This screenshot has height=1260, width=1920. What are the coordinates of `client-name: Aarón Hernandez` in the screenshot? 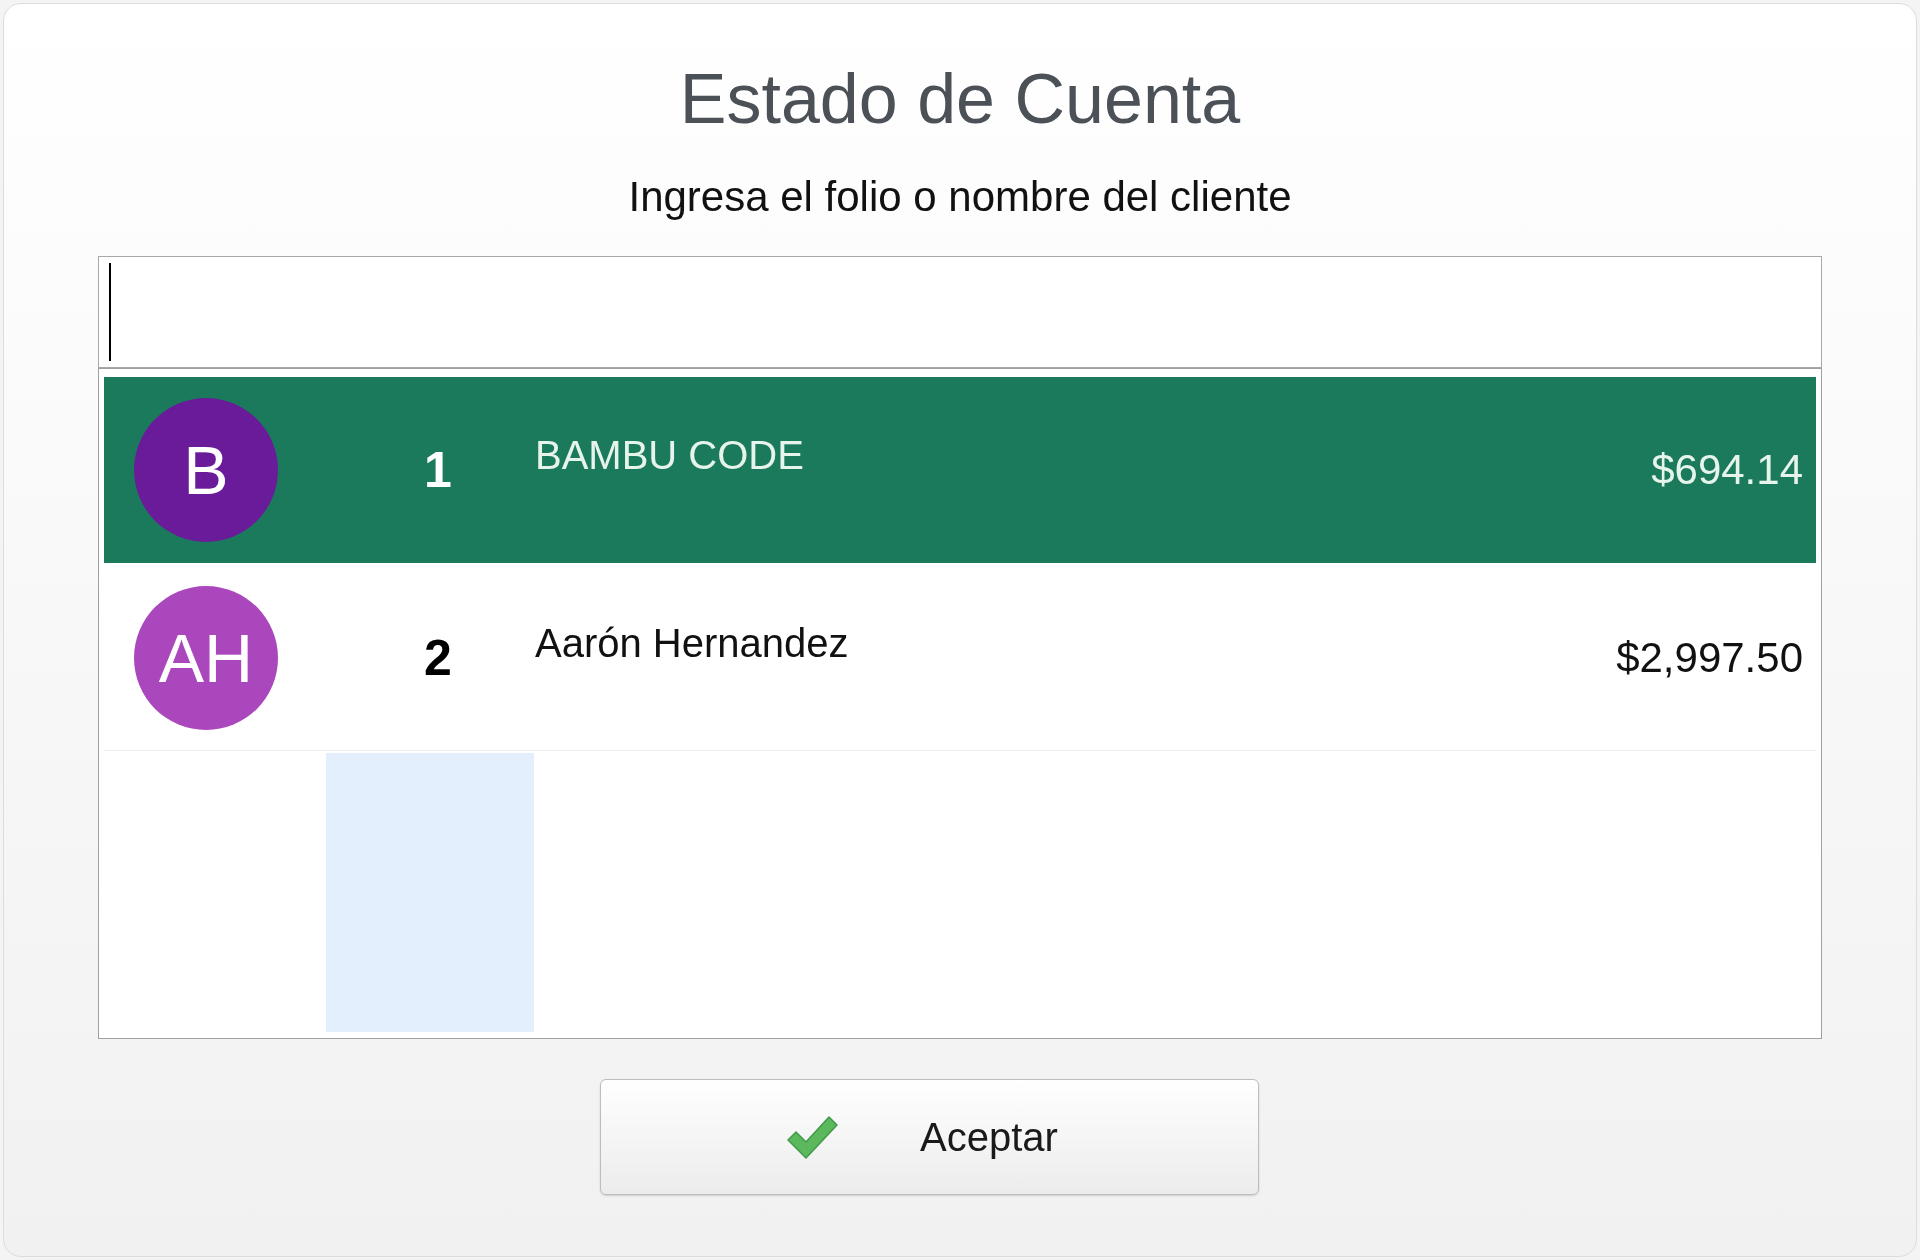 It's located at (692, 642).